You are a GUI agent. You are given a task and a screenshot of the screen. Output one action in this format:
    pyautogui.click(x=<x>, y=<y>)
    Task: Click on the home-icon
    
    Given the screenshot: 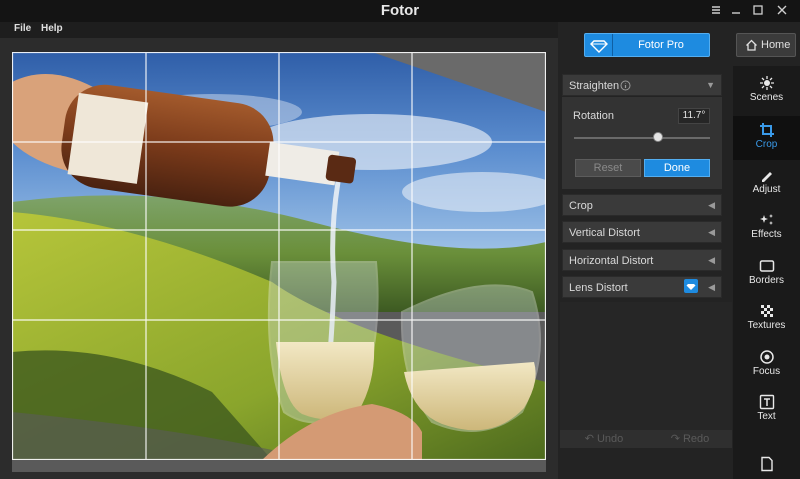 What is the action you would take?
    pyautogui.click(x=751, y=45)
    